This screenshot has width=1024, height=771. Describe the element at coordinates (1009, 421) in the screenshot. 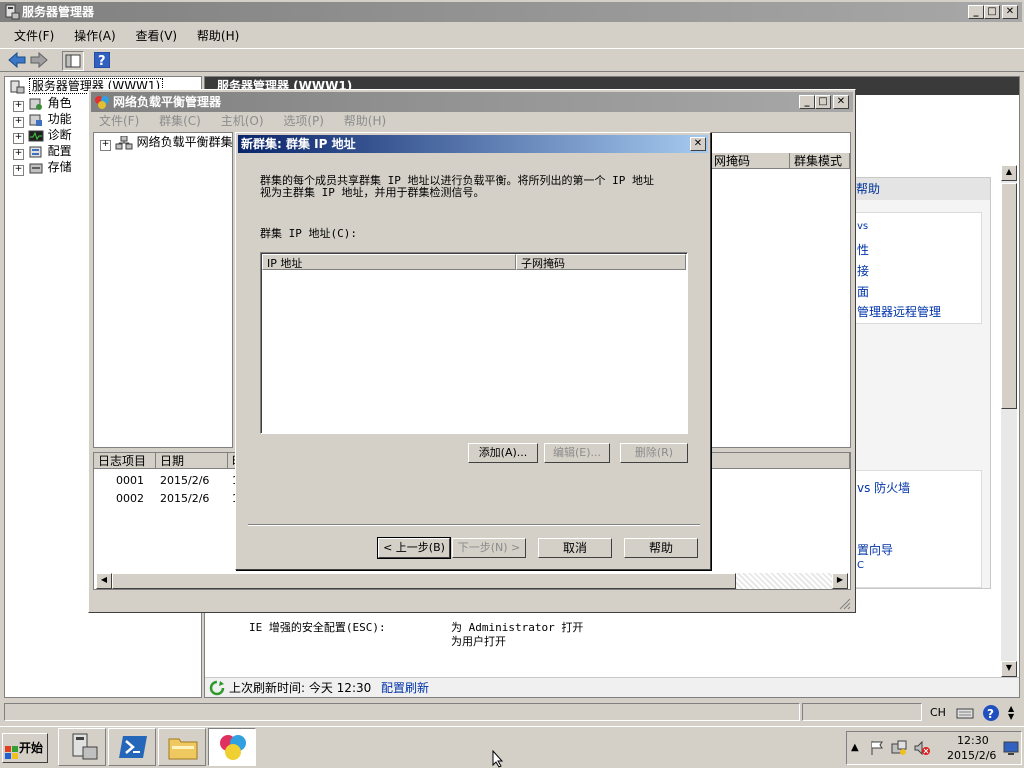

I see `details-vertical-scrollbar: ▲ ▼` at that location.